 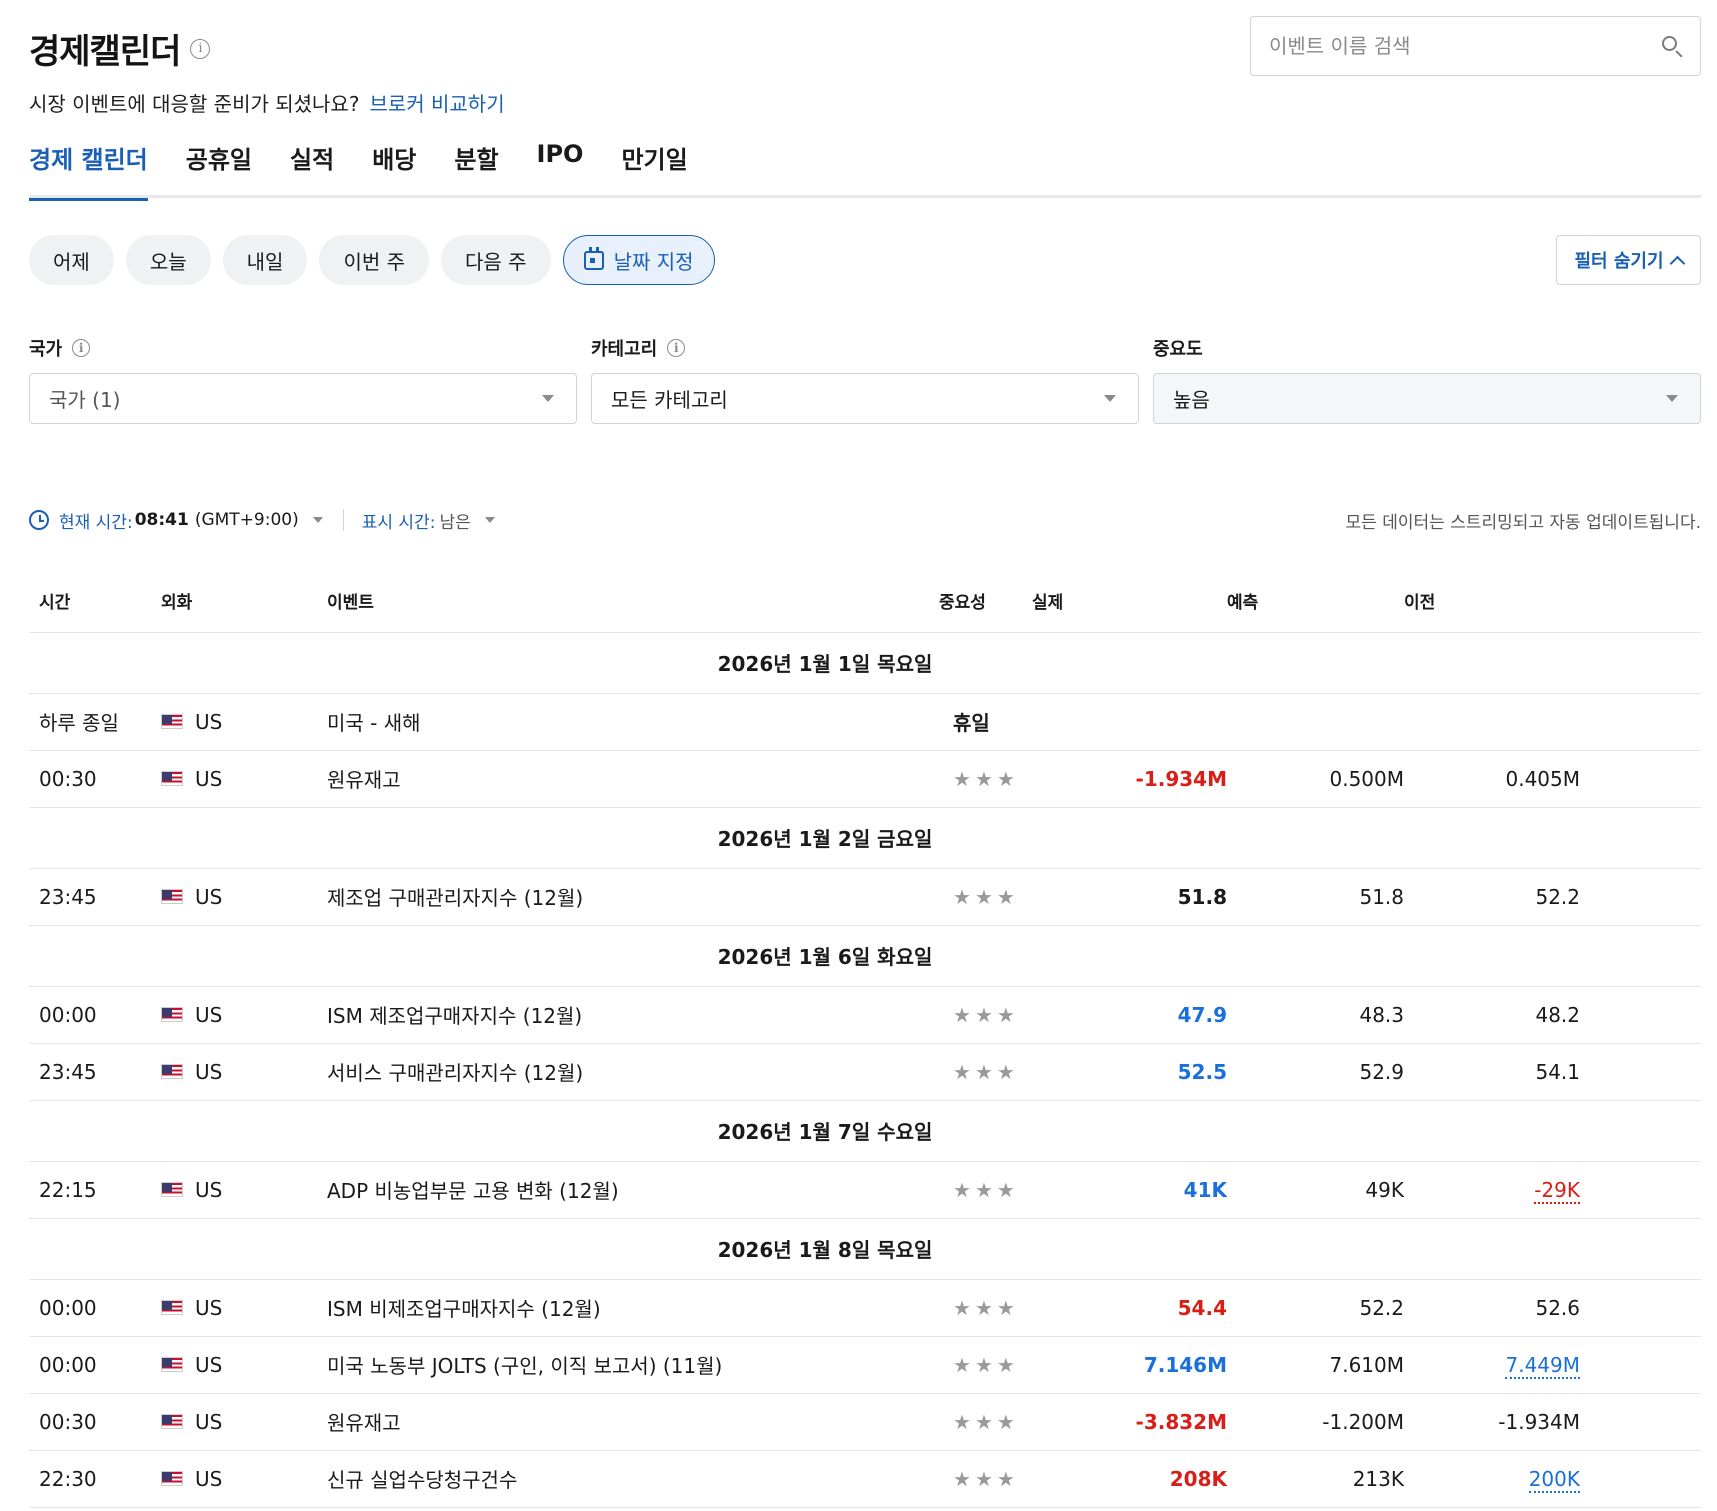 I want to click on current-time-label: 현재 시간:, so click(x=96, y=522).